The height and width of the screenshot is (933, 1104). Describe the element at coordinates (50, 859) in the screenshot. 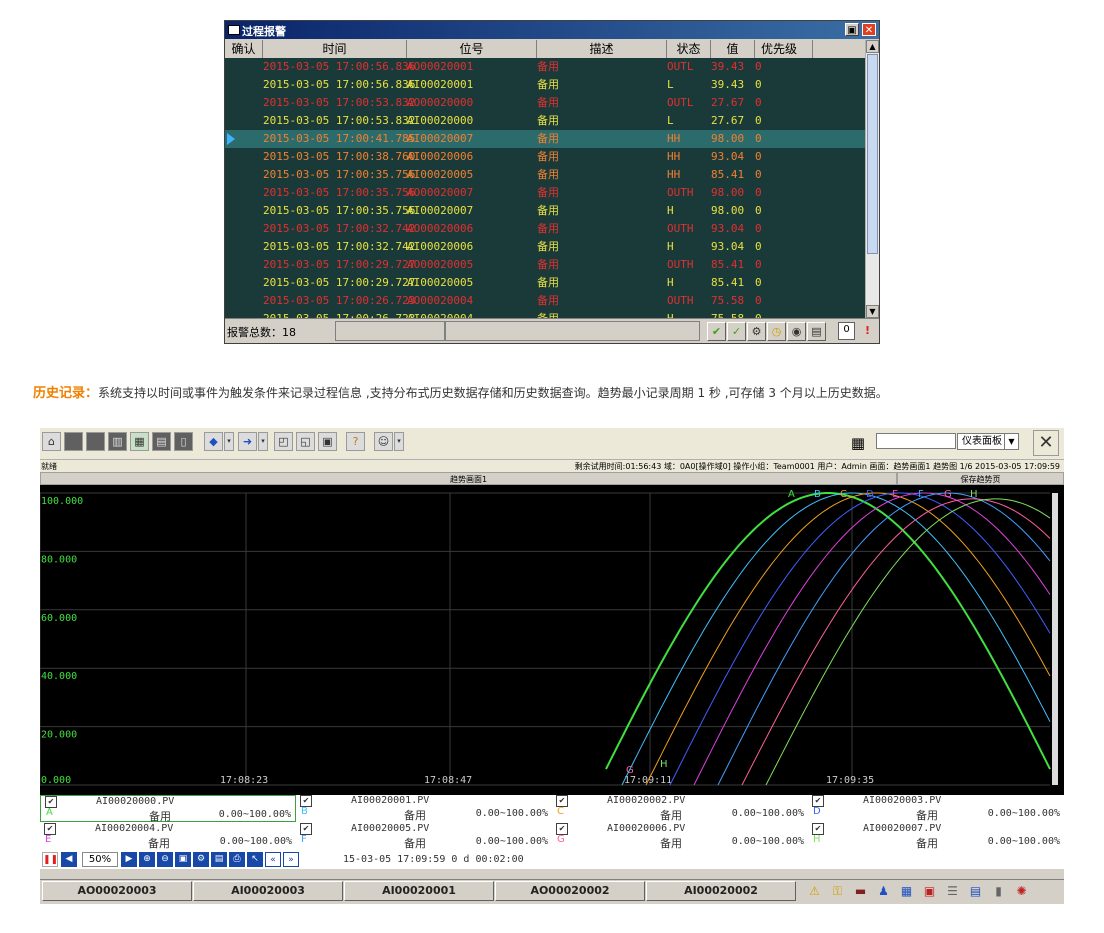

I see `pause-icon: ❚❚` at that location.